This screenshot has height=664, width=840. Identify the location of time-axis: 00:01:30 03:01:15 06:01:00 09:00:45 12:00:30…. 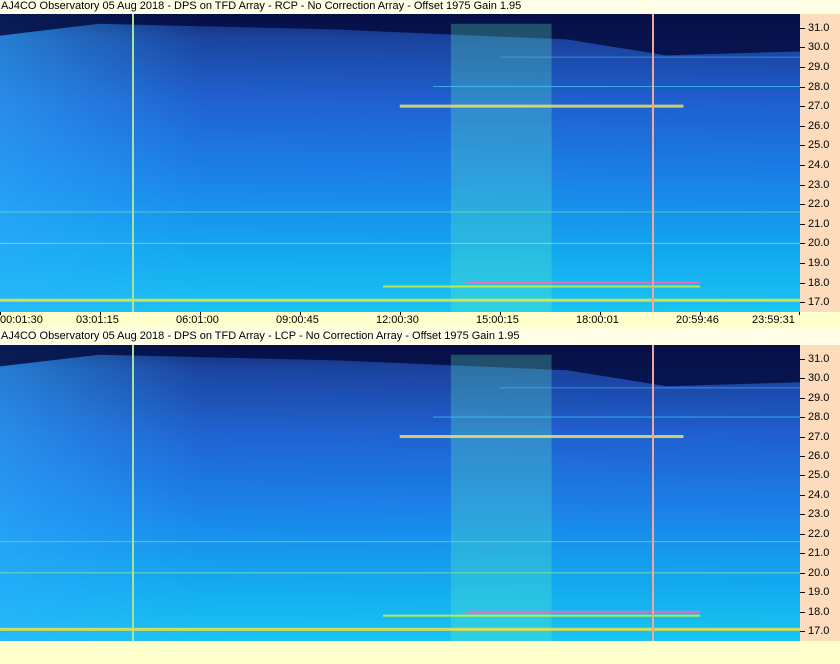
(420, 320).